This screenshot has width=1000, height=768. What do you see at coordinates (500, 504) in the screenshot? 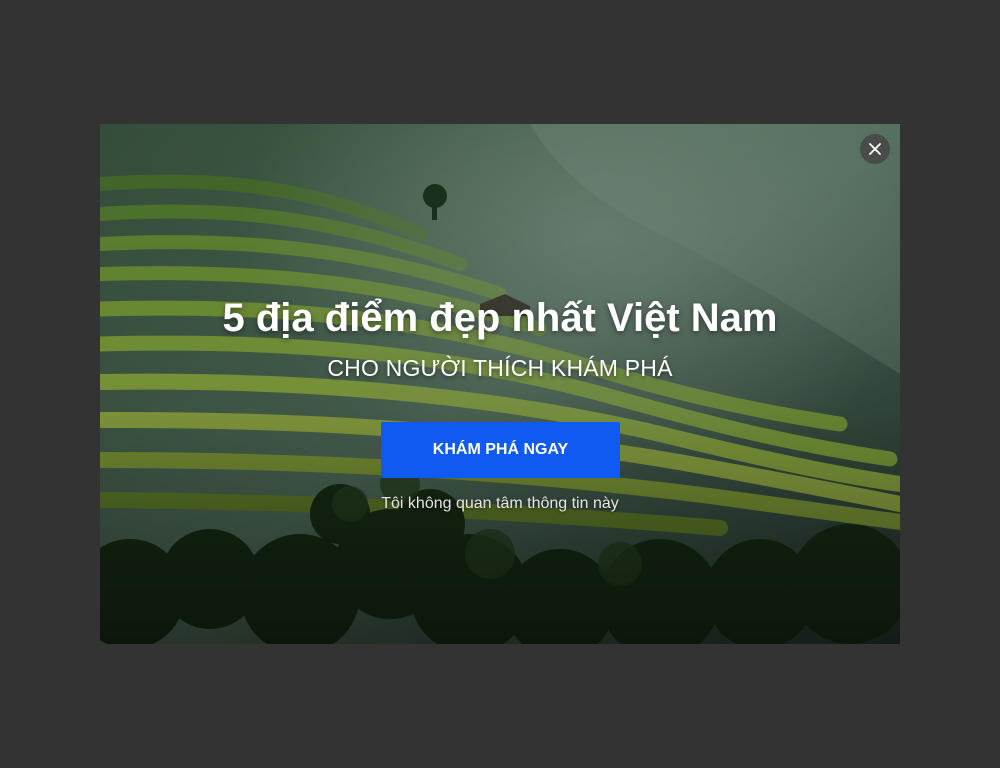
I see `not-interested-link: Tôi không quan tâm thông tin này` at bounding box center [500, 504].